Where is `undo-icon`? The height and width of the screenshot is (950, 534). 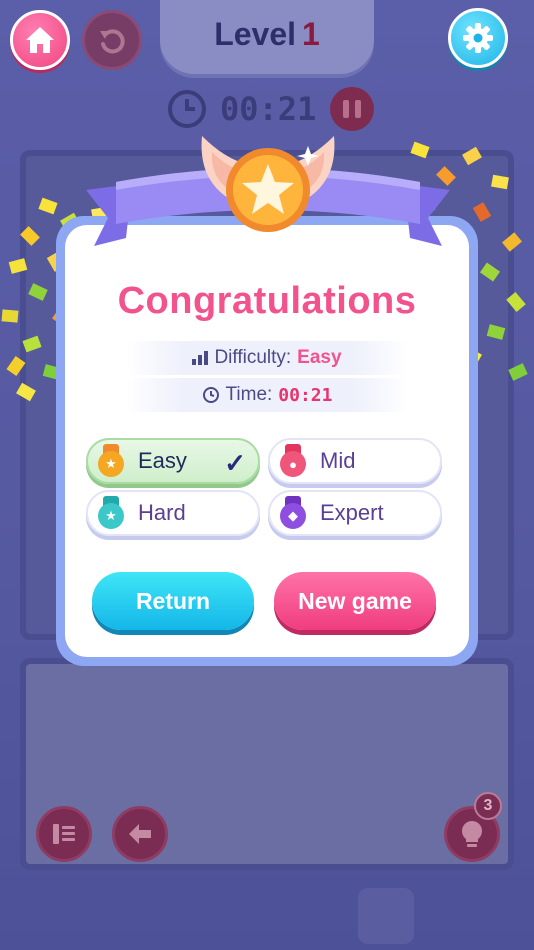 undo-icon is located at coordinates (112, 41).